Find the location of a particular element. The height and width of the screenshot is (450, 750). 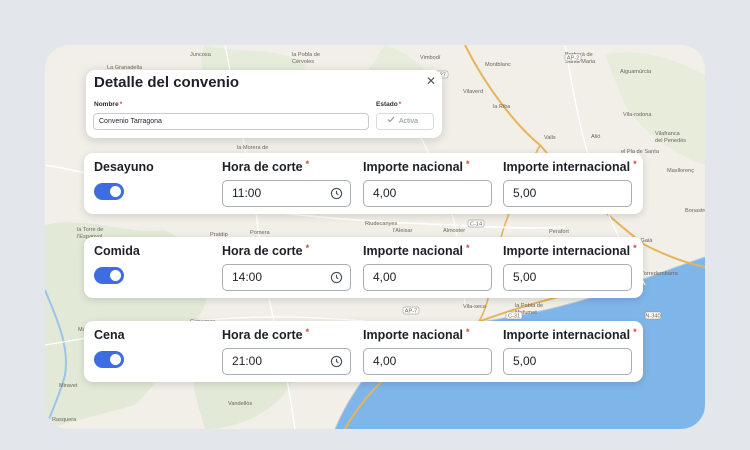

nombre-label: Nombre* is located at coordinates (108, 104).